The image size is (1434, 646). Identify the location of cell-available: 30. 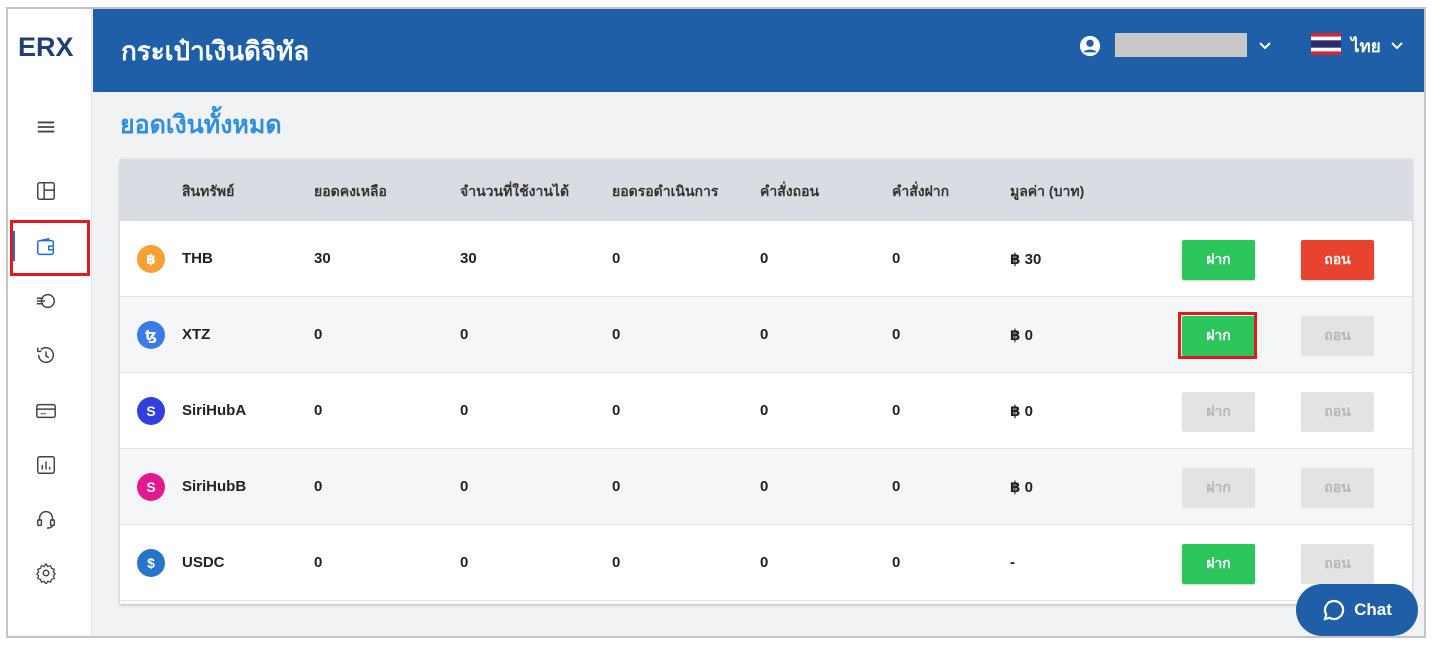
(468, 258).